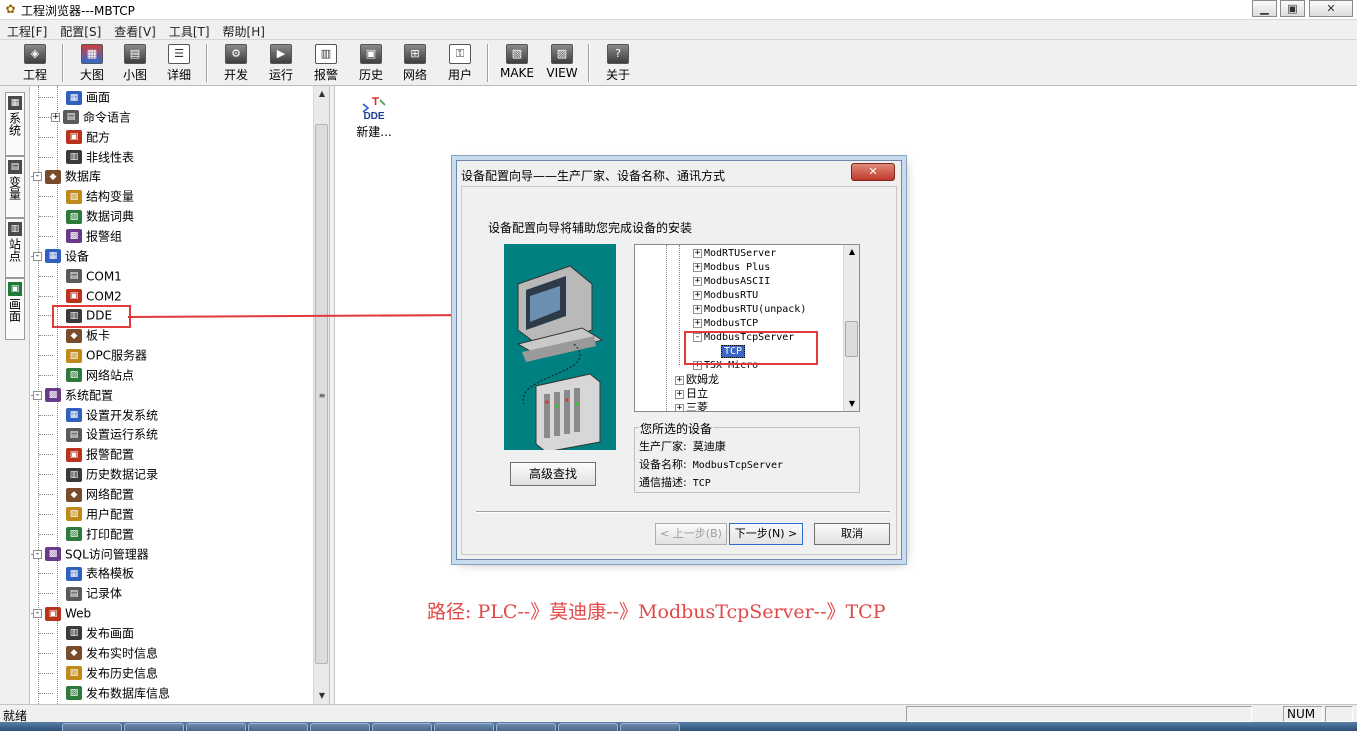  What do you see at coordinates (92, 196) in the screenshot?
I see `tree-item: ▧ 结构变量` at bounding box center [92, 196].